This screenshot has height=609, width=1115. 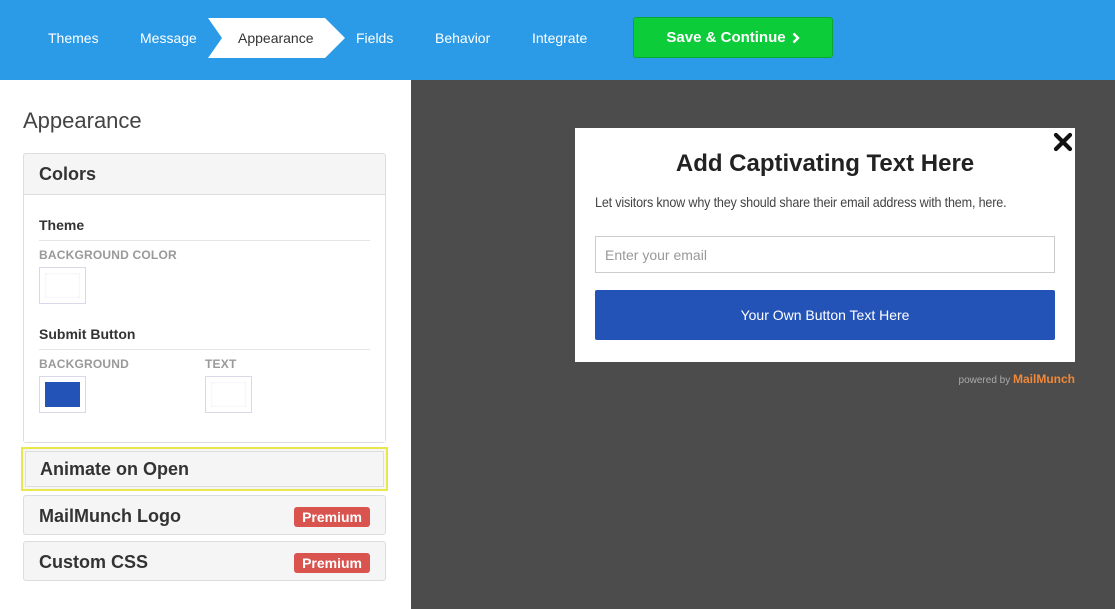 What do you see at coordinates (825, 254) in the screenshot?
I see `email-input` at bounding box center [825, 254].